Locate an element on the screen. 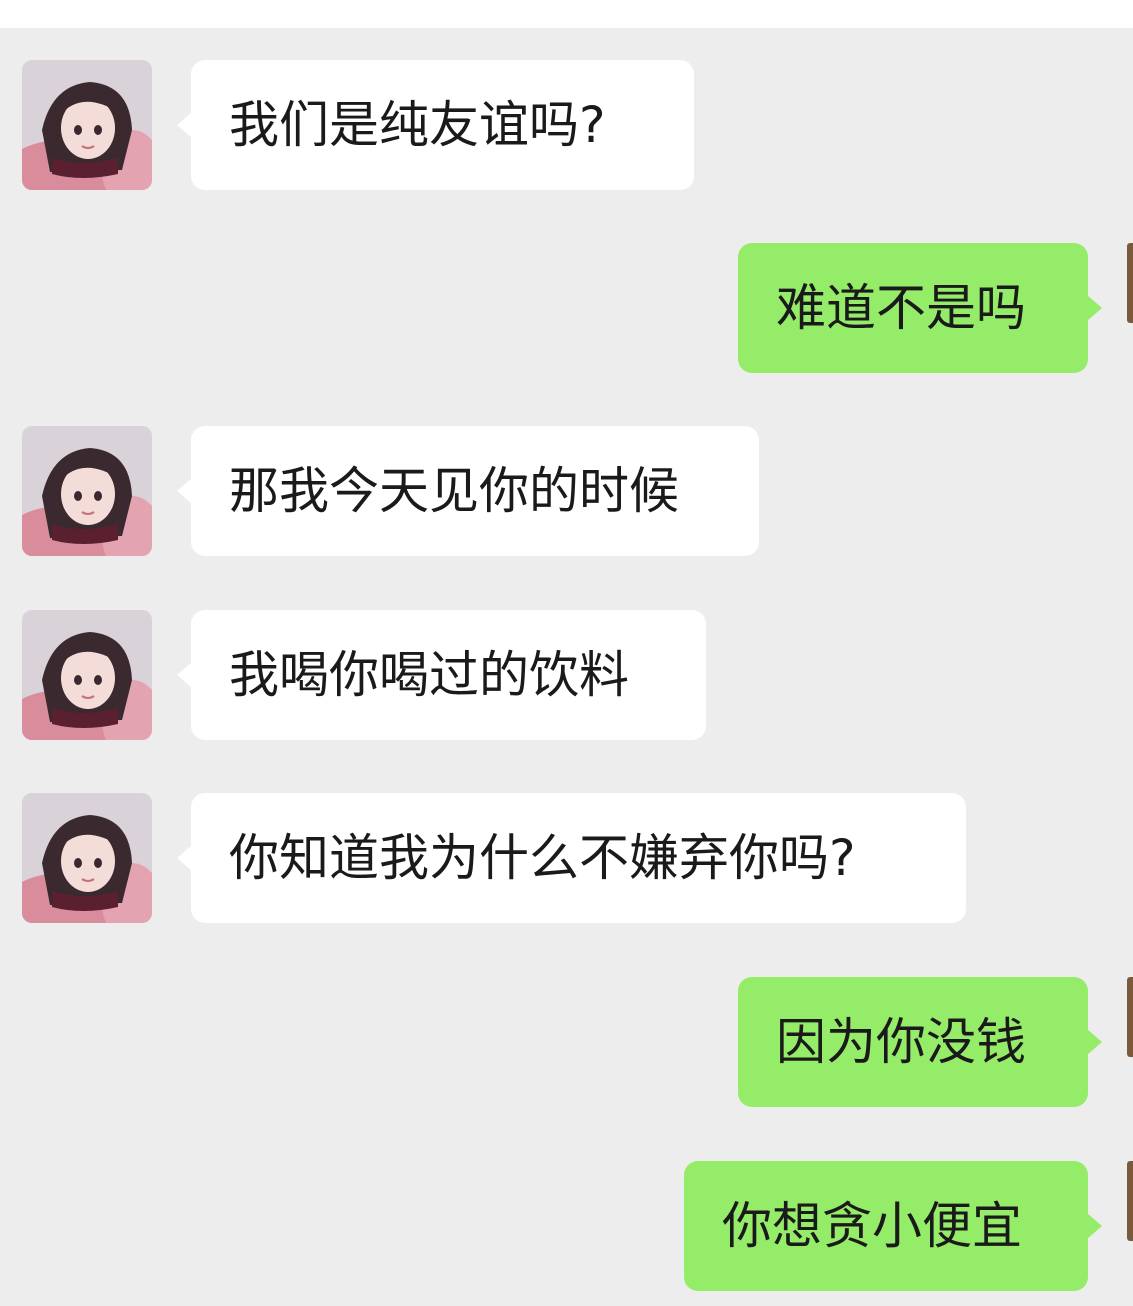 The image size is (1133, 1306). message-bubble: 你知道我为什么不嫌弃你吗? is located at coordinates (578, 858).